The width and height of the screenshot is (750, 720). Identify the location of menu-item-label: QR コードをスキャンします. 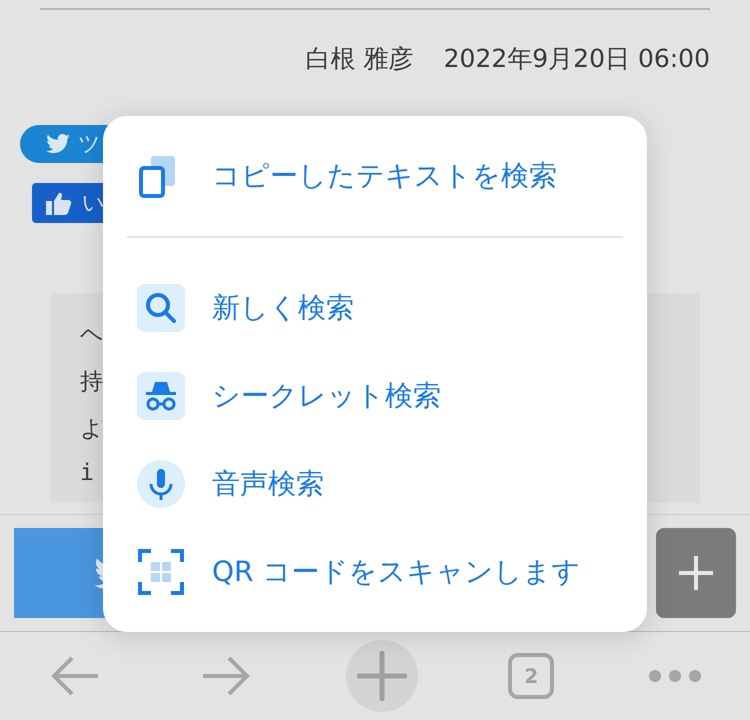
(396, 572).